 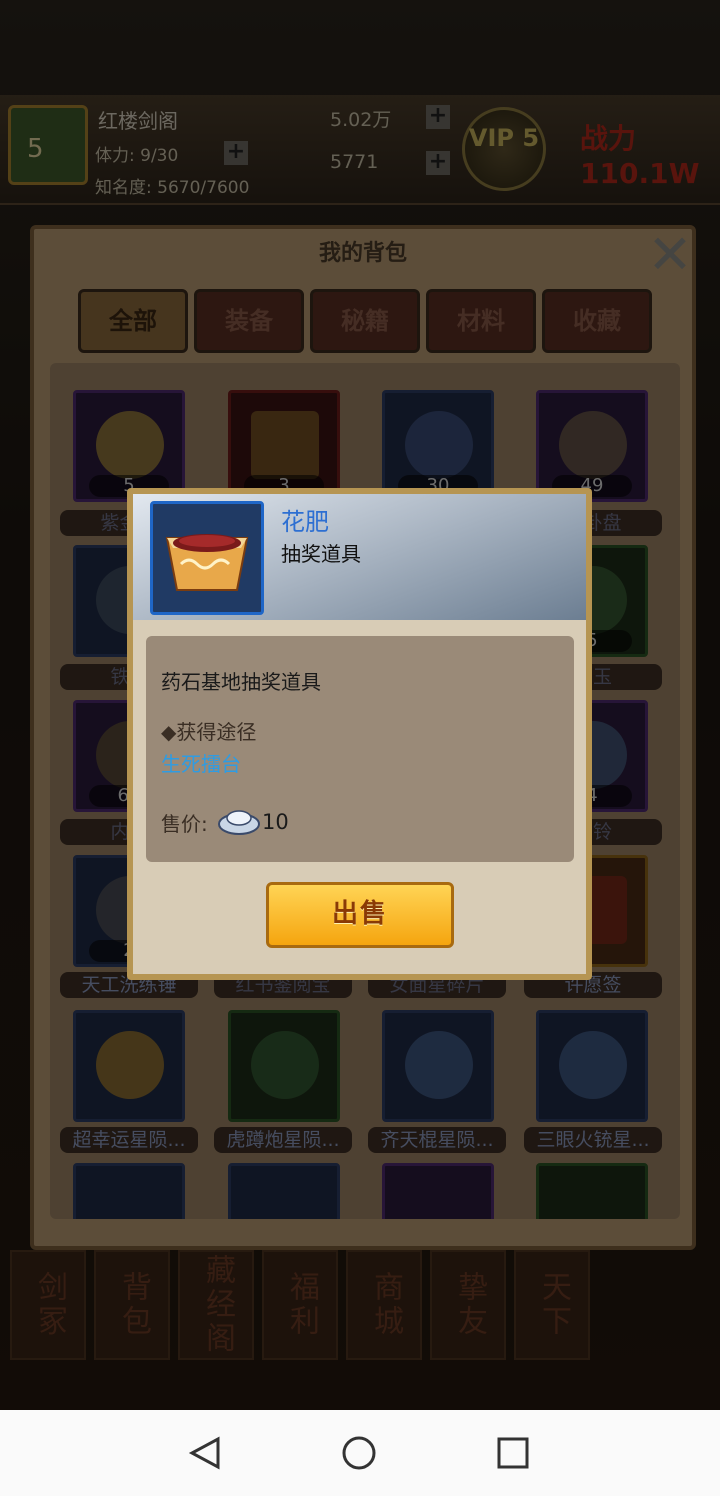 What do you see at coordinates (305, 522) in the screenshot?
I see `item-name-title: 花肥` at bounding box center [305, 522].